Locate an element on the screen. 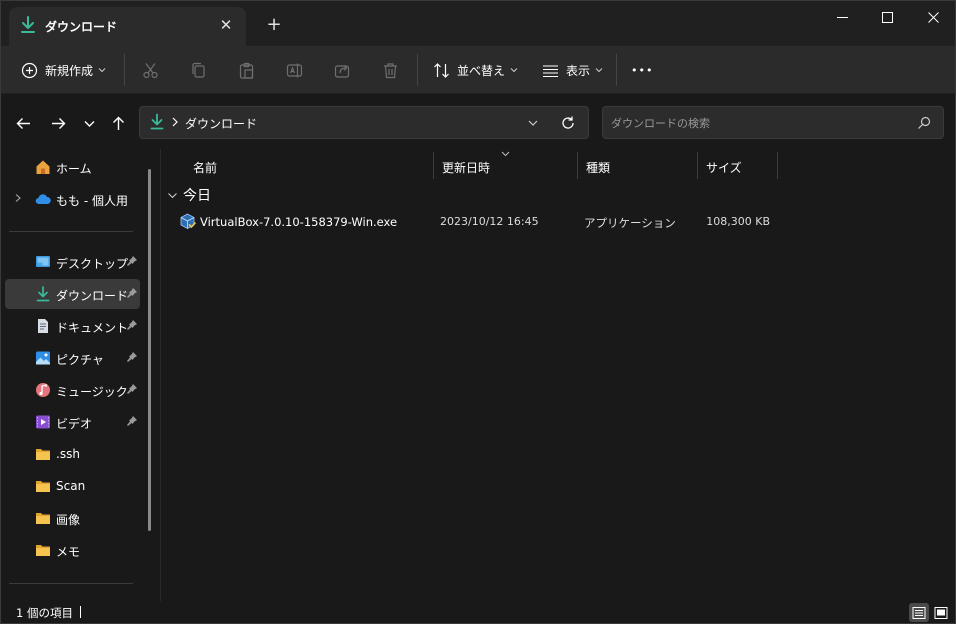 This screenshot has height=624, width=956. up-button is located at coordinates (118, 123).